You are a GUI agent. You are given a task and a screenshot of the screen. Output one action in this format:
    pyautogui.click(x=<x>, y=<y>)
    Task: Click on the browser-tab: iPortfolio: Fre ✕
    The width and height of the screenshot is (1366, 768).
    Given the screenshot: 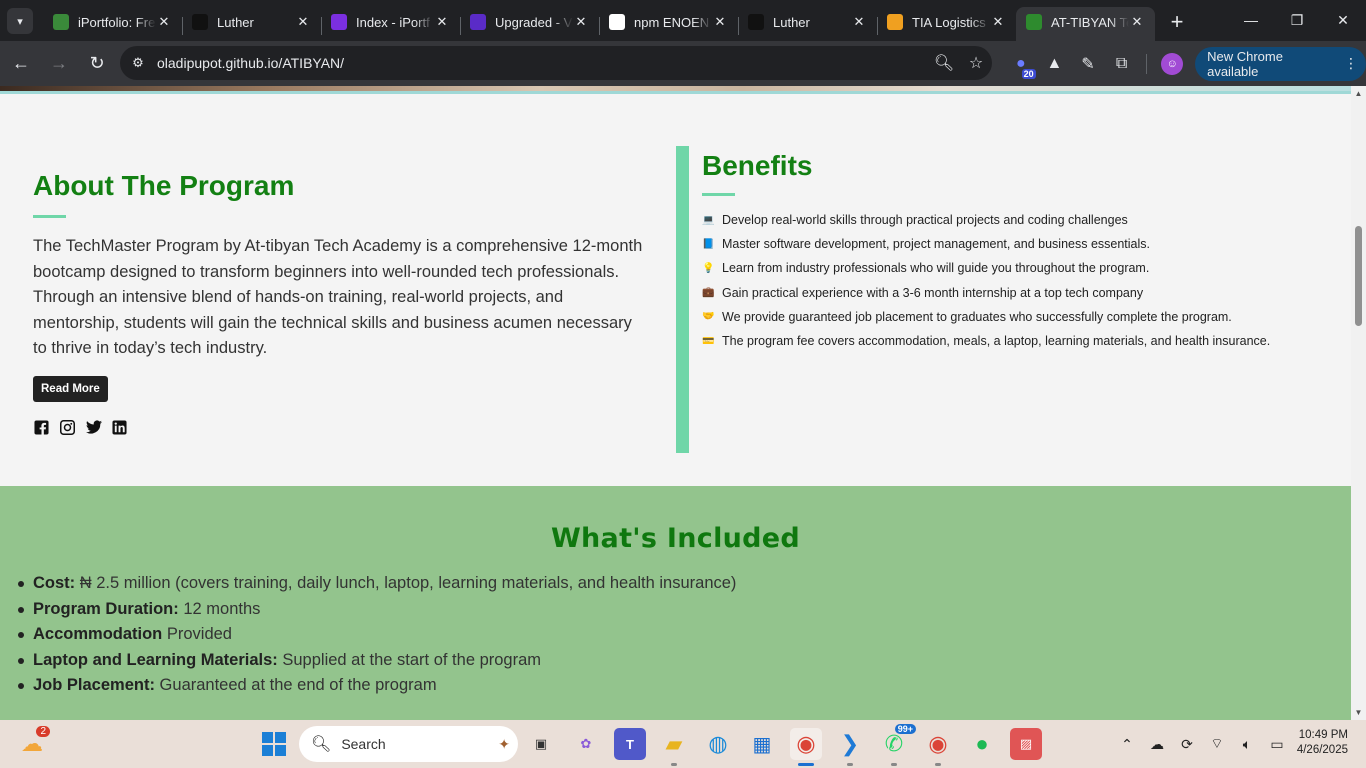 What is the action you would take?
    pyautogui.click(x=112, y=24)
    